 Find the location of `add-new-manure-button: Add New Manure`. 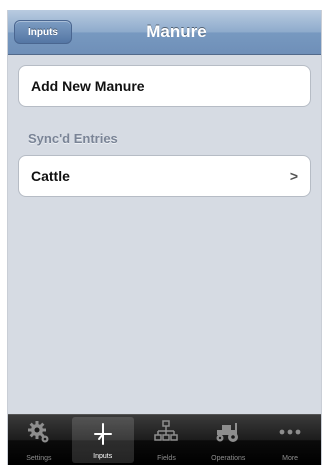

add-new-manure-button: Add New Manure is located at coordinates (164, 86).